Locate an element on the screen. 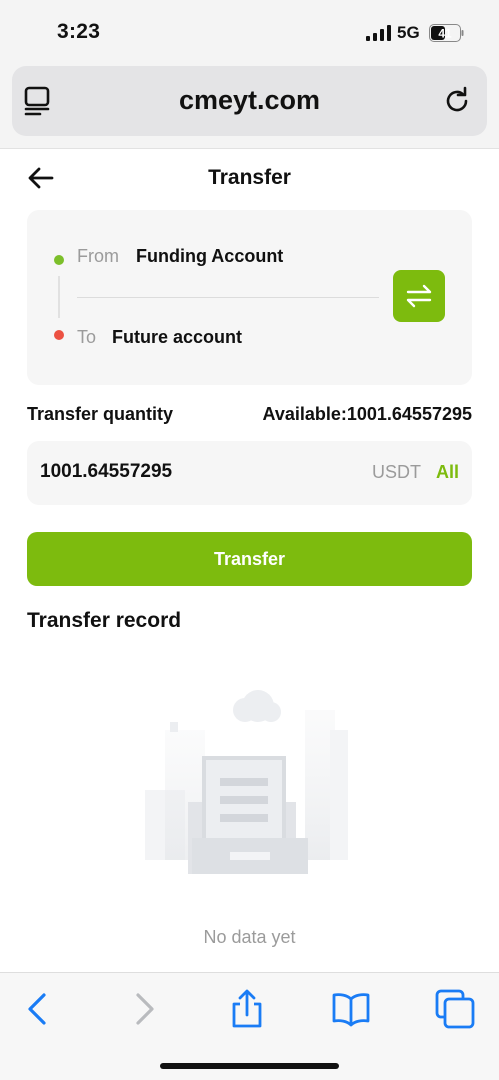  forward-icon is located at coordinates (144, 1009).